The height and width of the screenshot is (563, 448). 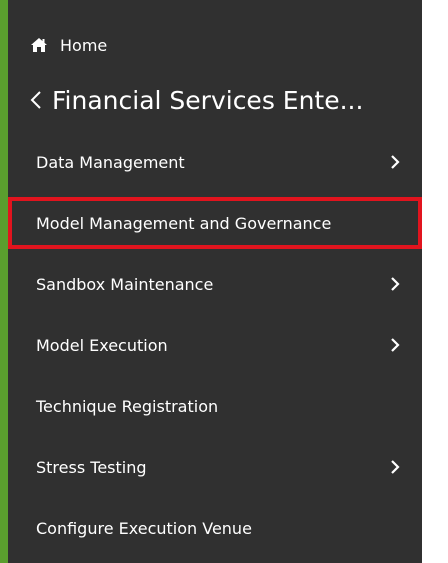 I want to click on menu-item-label: Sandbox Maintenance, so click(x=125, y=284).